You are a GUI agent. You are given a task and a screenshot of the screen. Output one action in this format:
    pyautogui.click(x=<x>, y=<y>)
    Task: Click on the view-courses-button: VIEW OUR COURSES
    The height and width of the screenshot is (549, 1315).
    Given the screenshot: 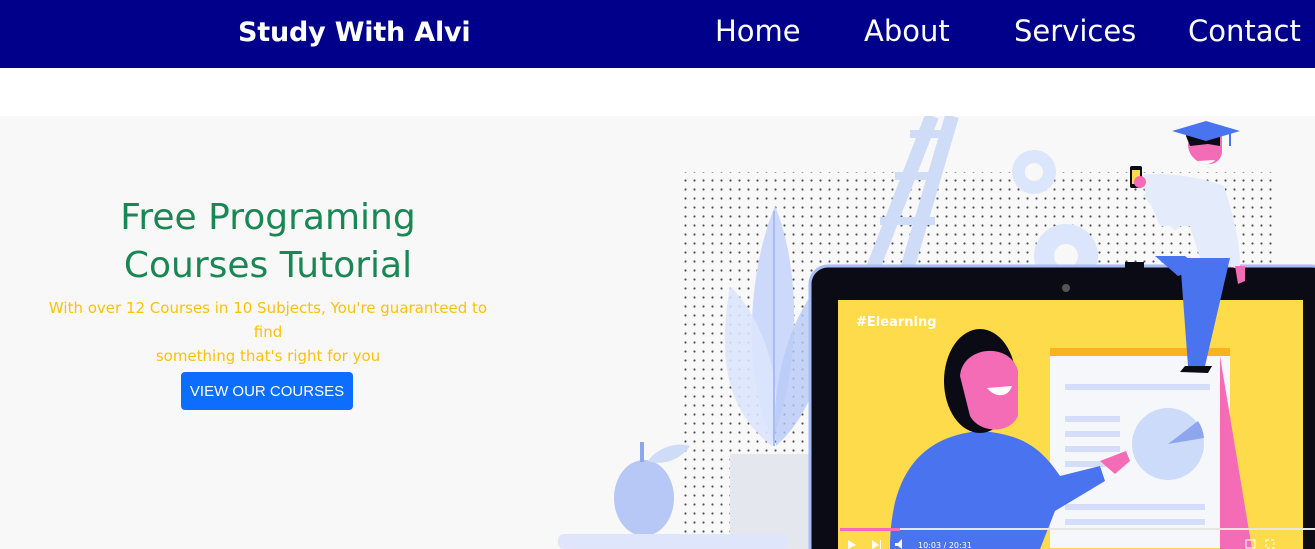 What is the action you would take?
    pyautogui.click(x=267, y=391)
    